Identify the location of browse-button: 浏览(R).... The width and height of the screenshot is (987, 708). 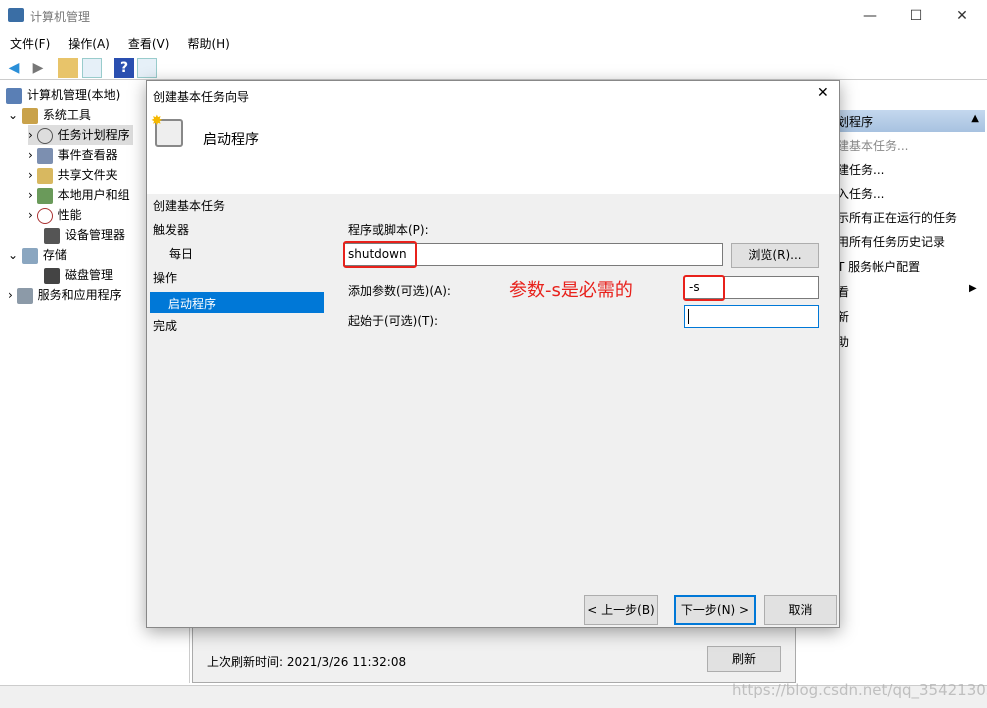
(775, 255).